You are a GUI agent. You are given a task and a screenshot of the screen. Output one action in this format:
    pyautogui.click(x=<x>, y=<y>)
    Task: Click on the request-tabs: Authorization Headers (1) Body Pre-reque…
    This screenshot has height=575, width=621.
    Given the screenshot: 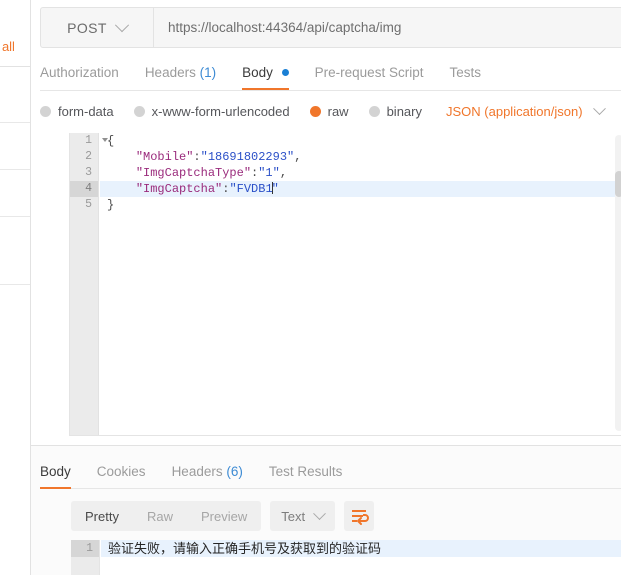 What is the action you would take?
    pyautogui.click(x=330, y=74)
    